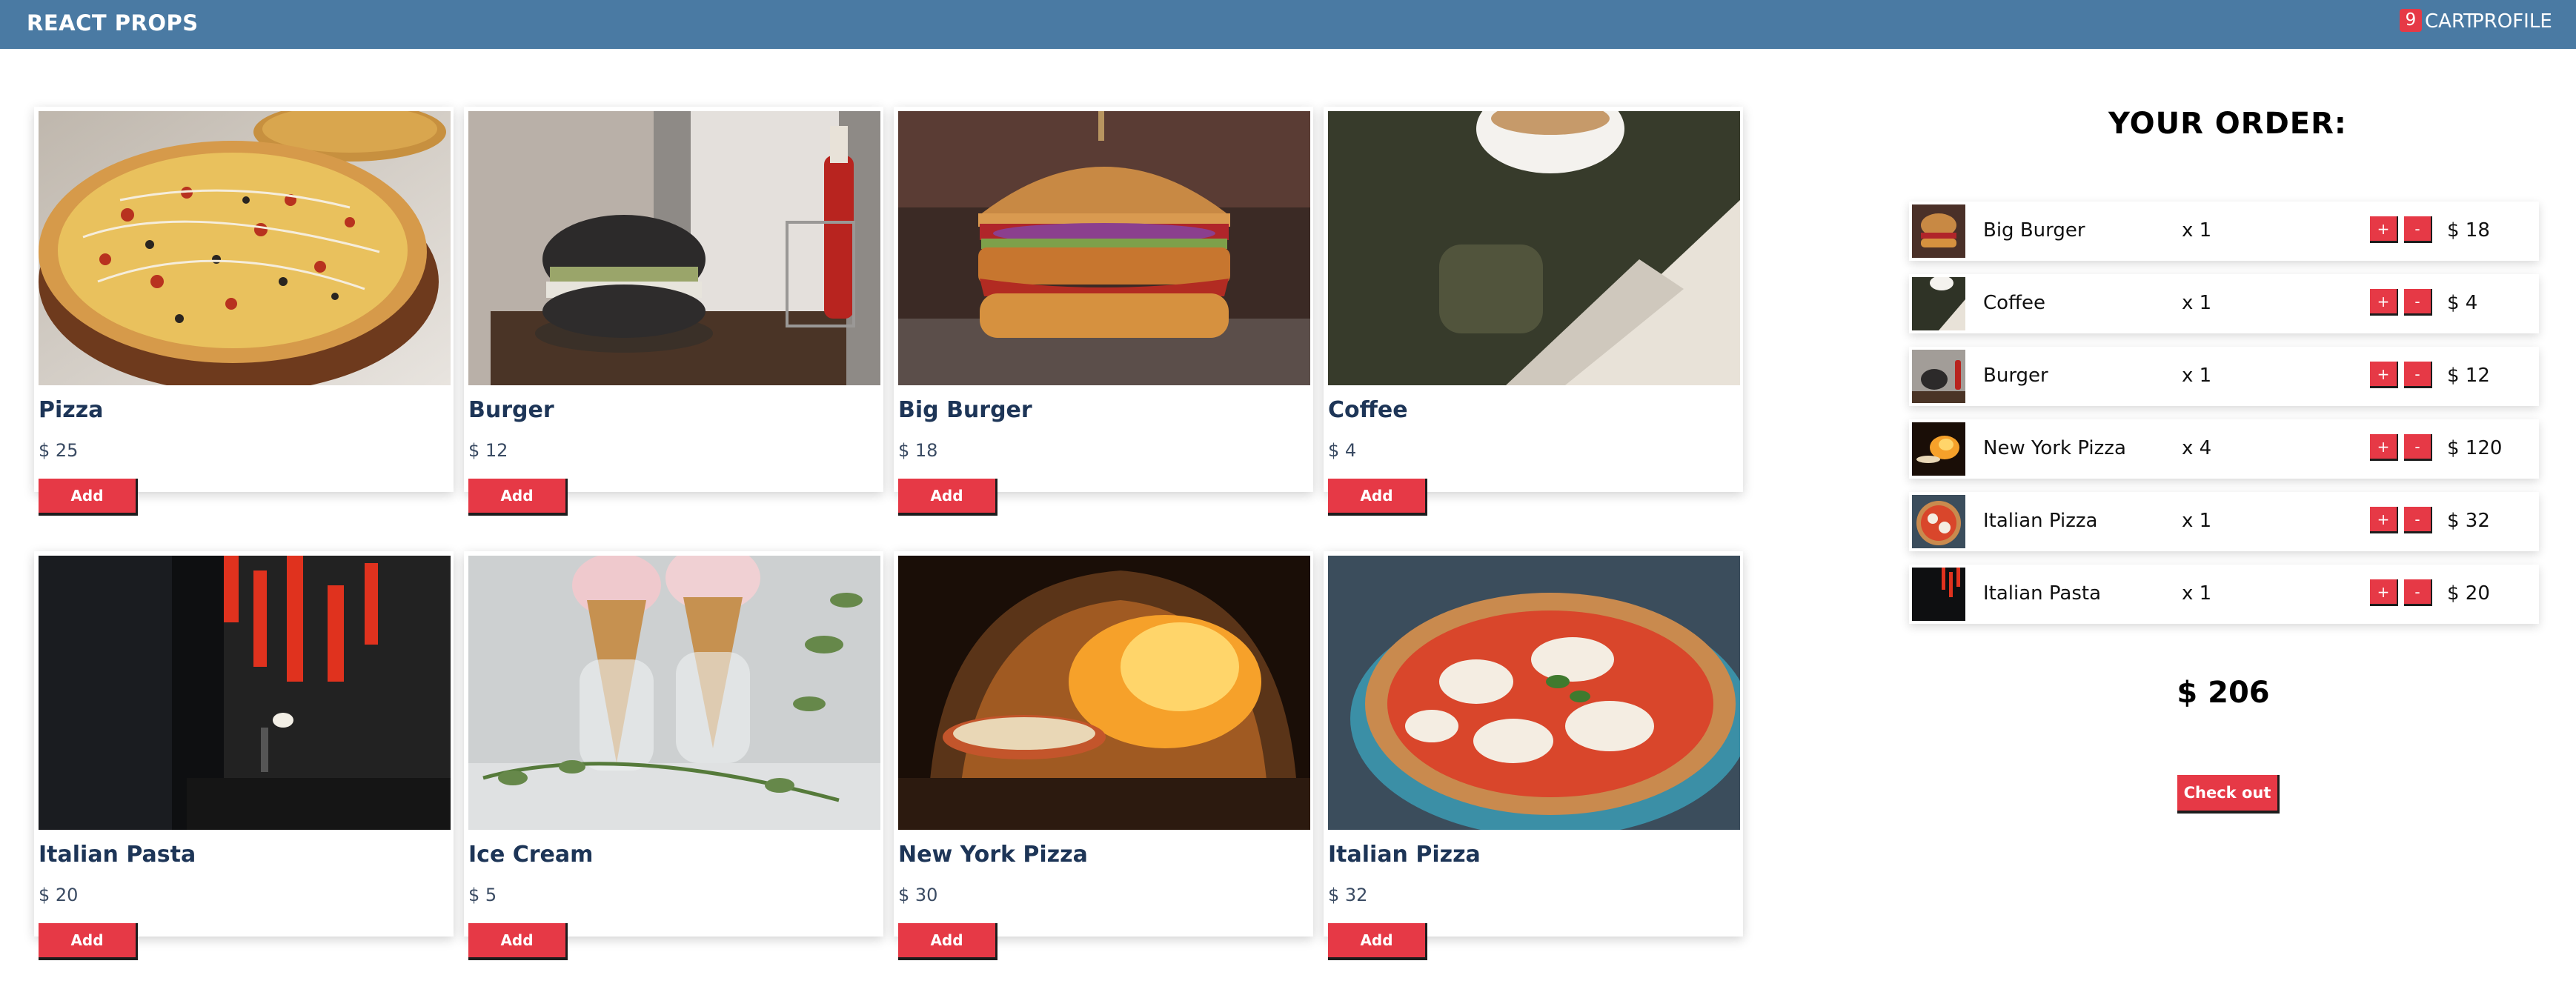 The width and height of the screenshot is (2576, 998). What do you see at coordinates (2411, 20) in the screenshot?
I see `cart-count-badge: 9` at bounding box center [2411, 20].